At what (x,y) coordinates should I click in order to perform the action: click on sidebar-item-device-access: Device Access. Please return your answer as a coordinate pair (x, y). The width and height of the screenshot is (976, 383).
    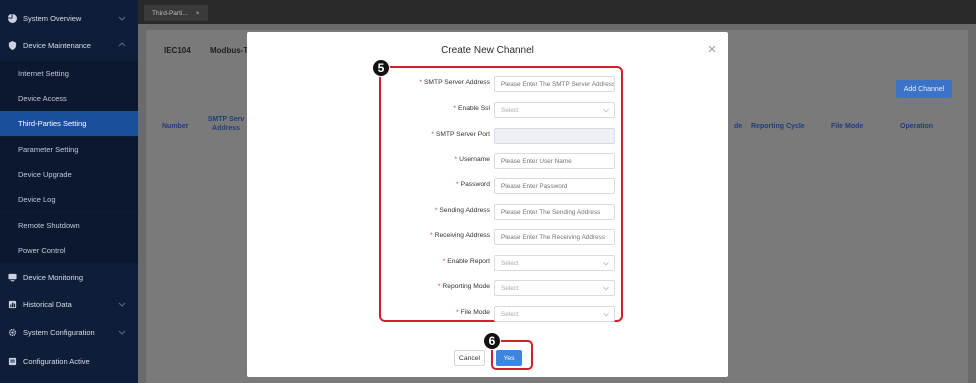
    Looking at the image, I should click on (69, 98).